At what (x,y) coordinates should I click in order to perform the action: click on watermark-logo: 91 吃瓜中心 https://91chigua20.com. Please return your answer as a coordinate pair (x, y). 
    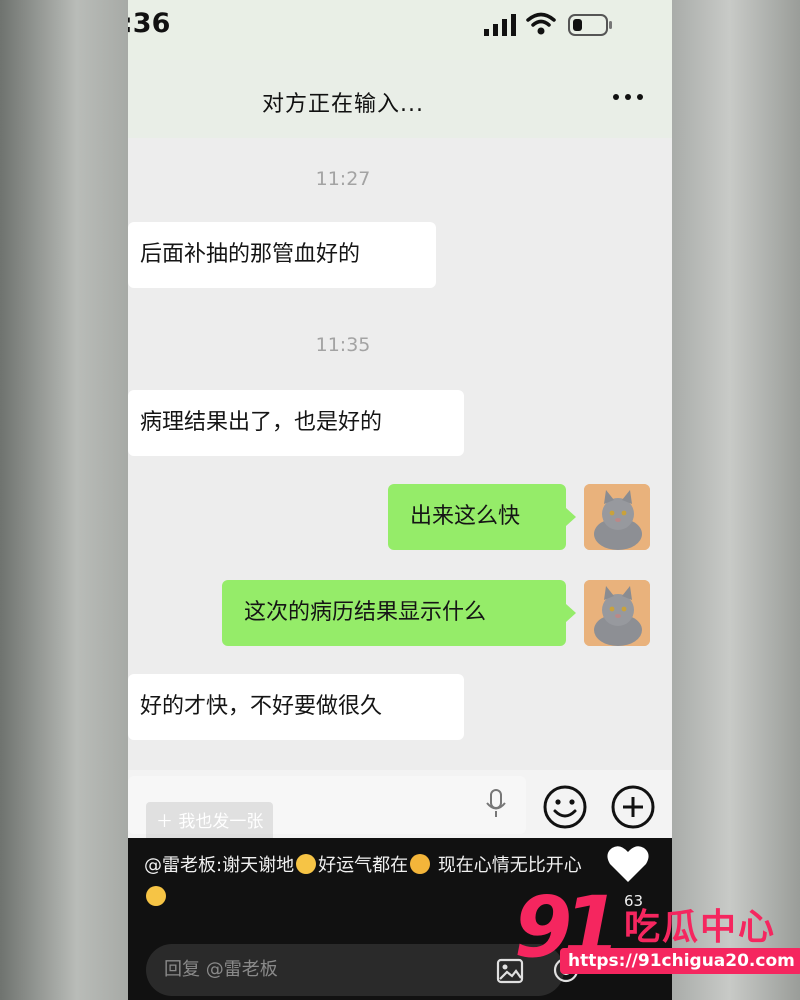
    Looking at the image, I should click on (656, 939).